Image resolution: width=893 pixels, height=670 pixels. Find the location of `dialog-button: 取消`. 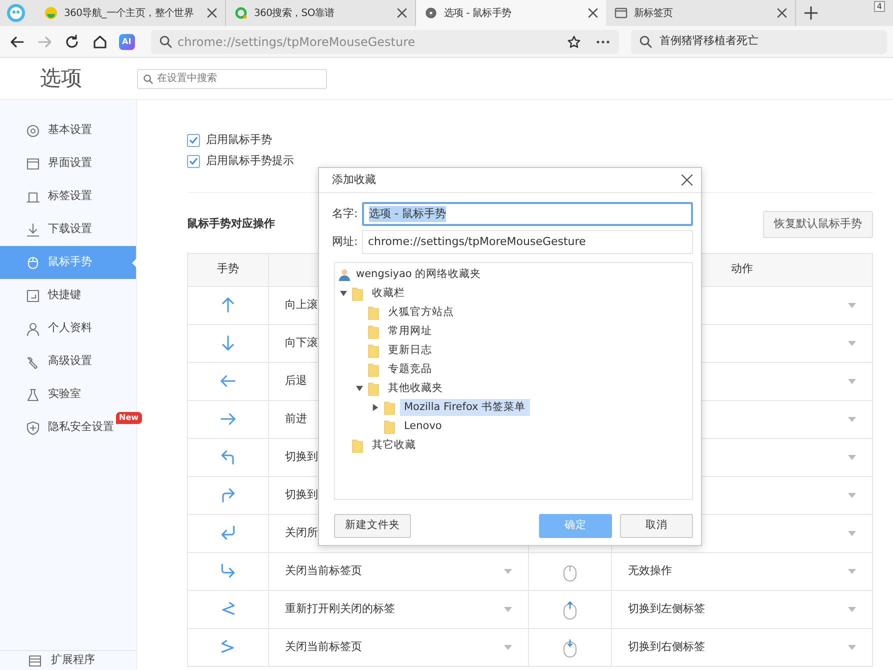

dialog-button: 取消 is located at coordinates (656, 526).